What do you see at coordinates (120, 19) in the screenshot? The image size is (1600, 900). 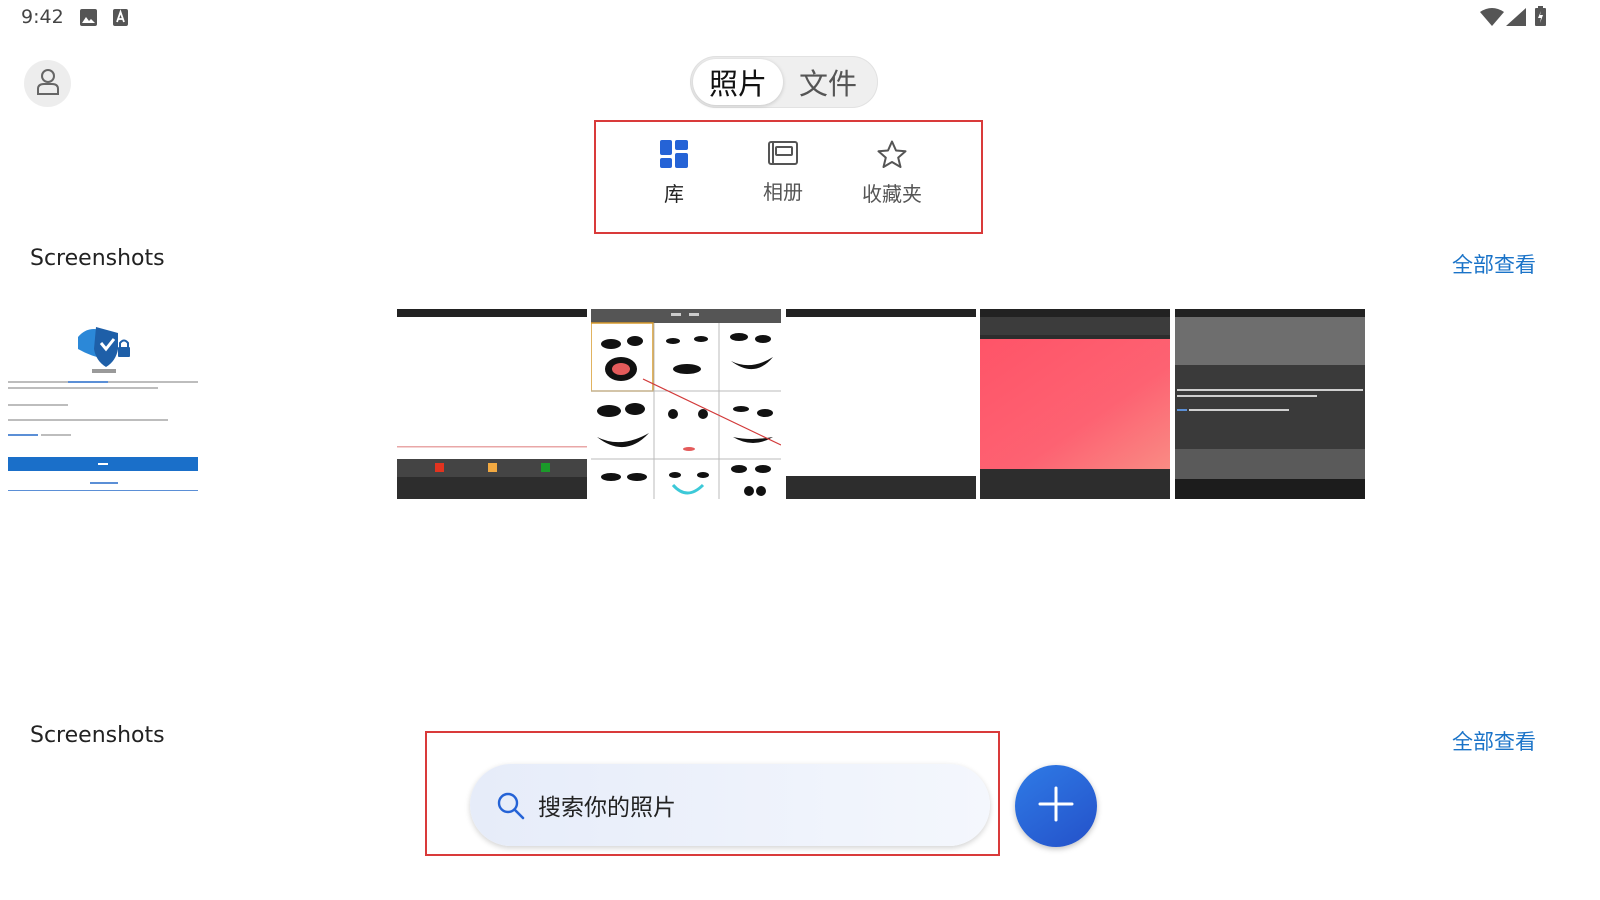 I see `text-a-icon` at bounding box center [120, 19].